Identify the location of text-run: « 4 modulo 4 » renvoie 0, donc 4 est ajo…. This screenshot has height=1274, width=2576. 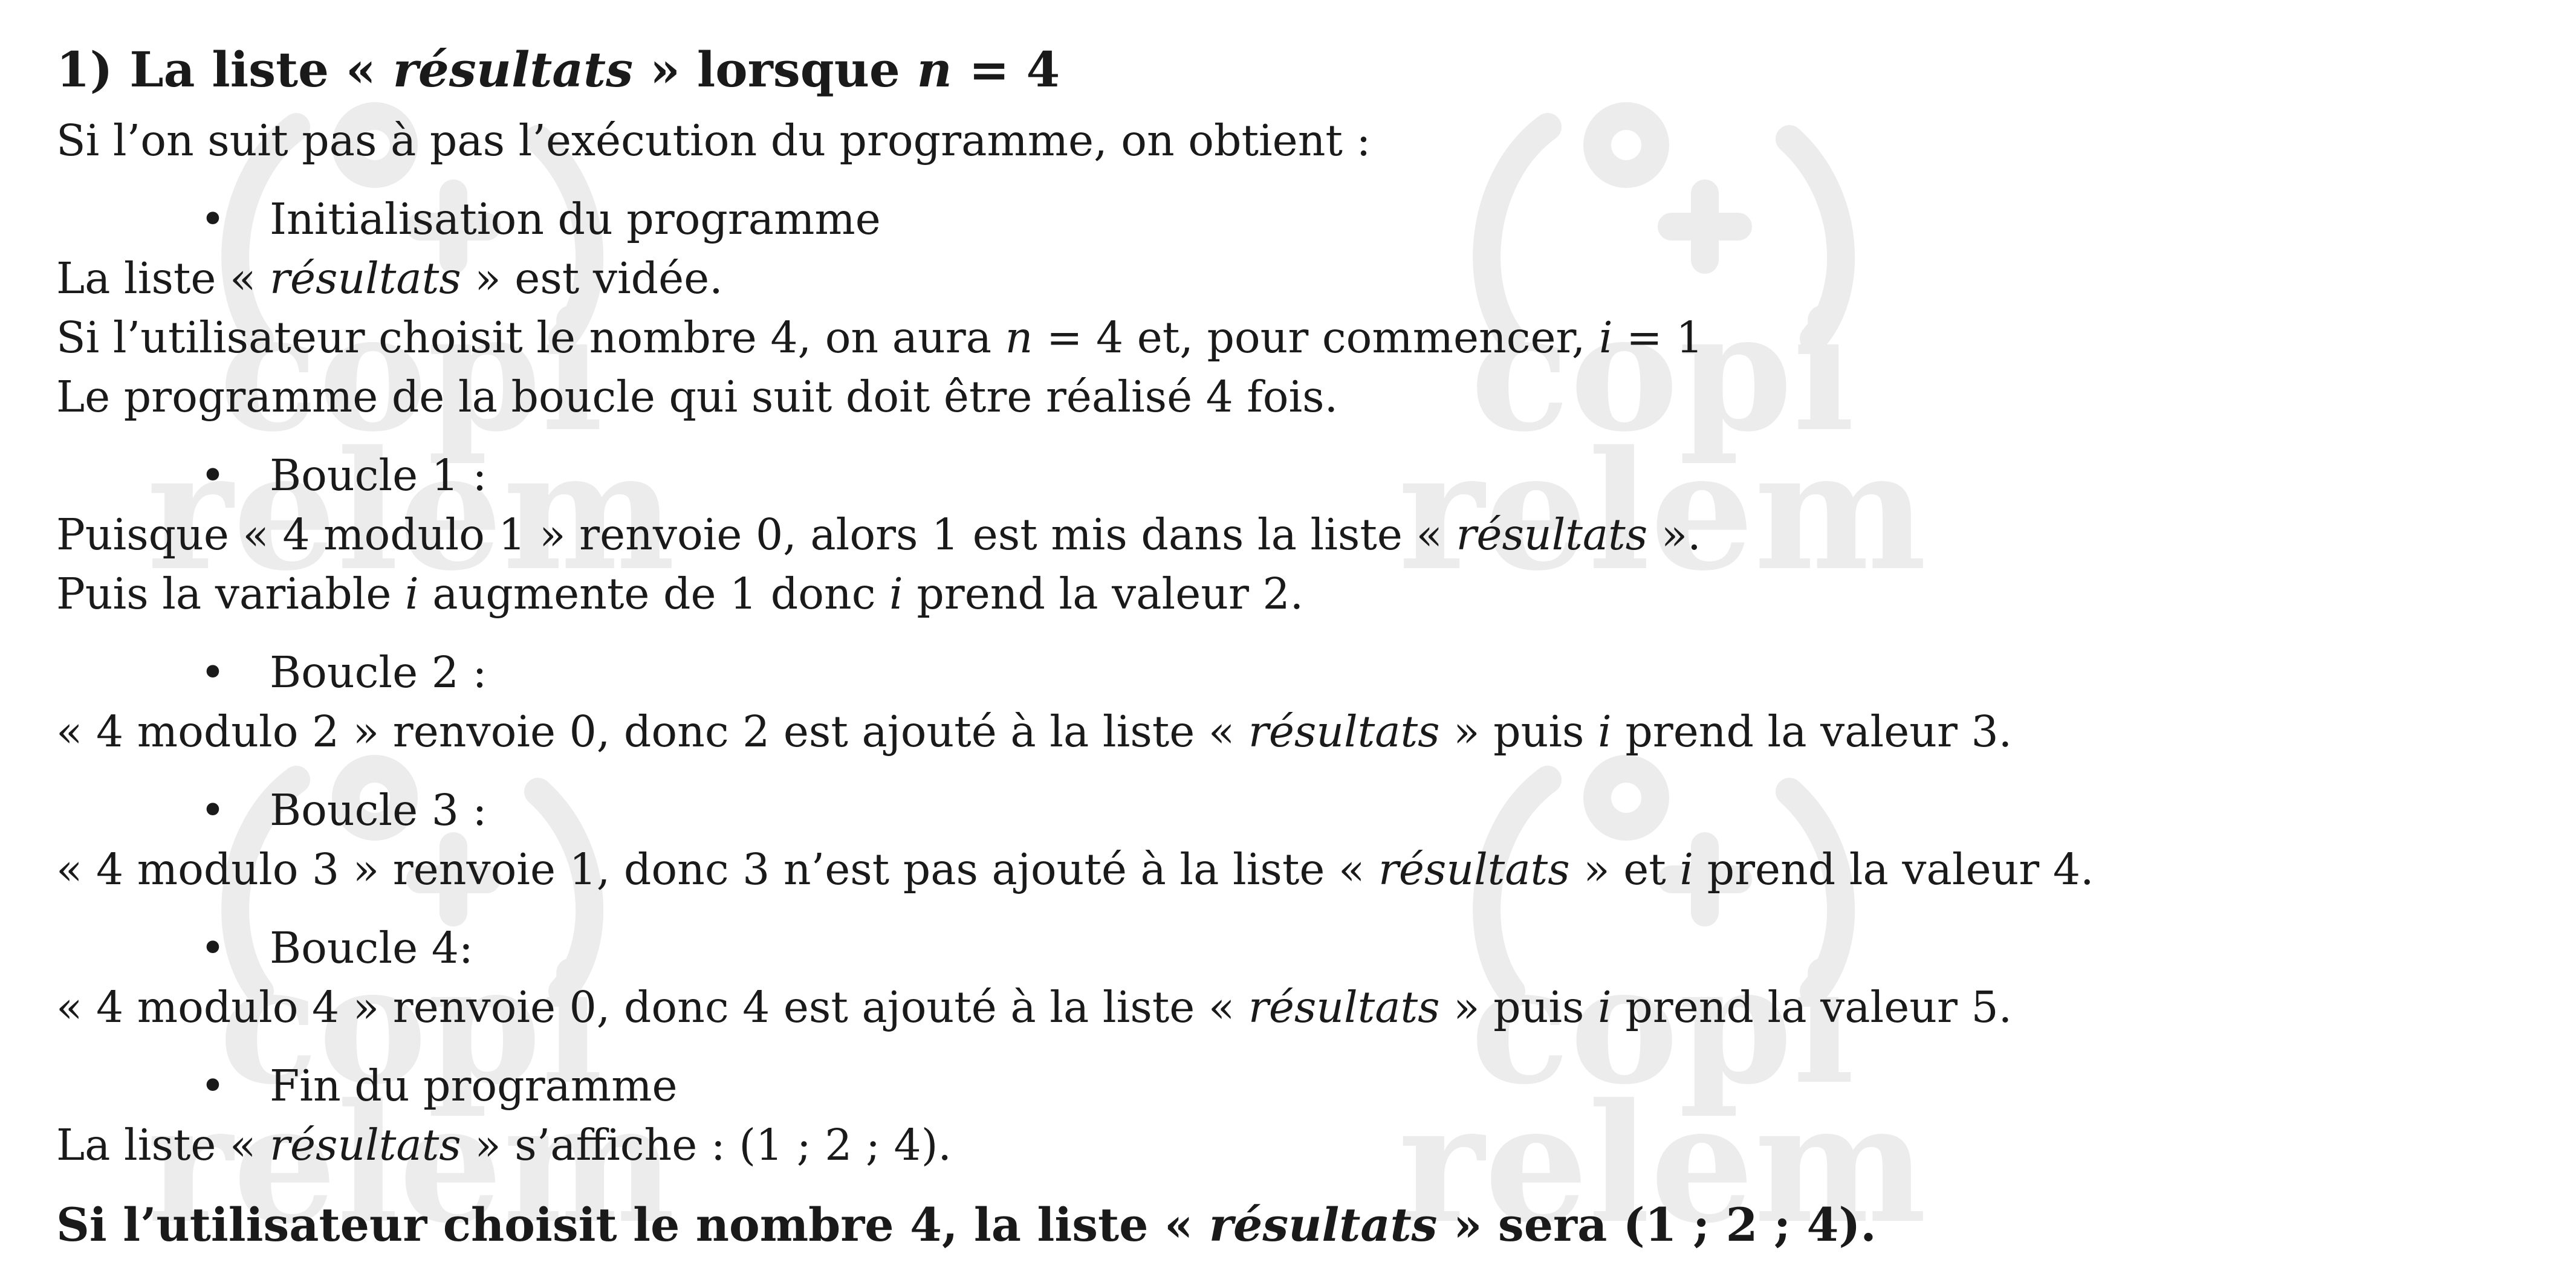
(646, 1007).